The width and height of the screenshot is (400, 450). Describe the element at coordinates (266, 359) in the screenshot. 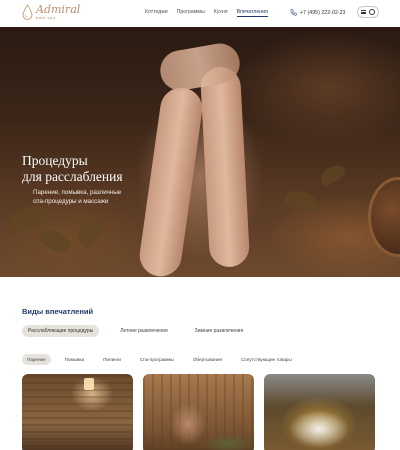

I see `tab-related-products: Сопутствующие товары` at that location.